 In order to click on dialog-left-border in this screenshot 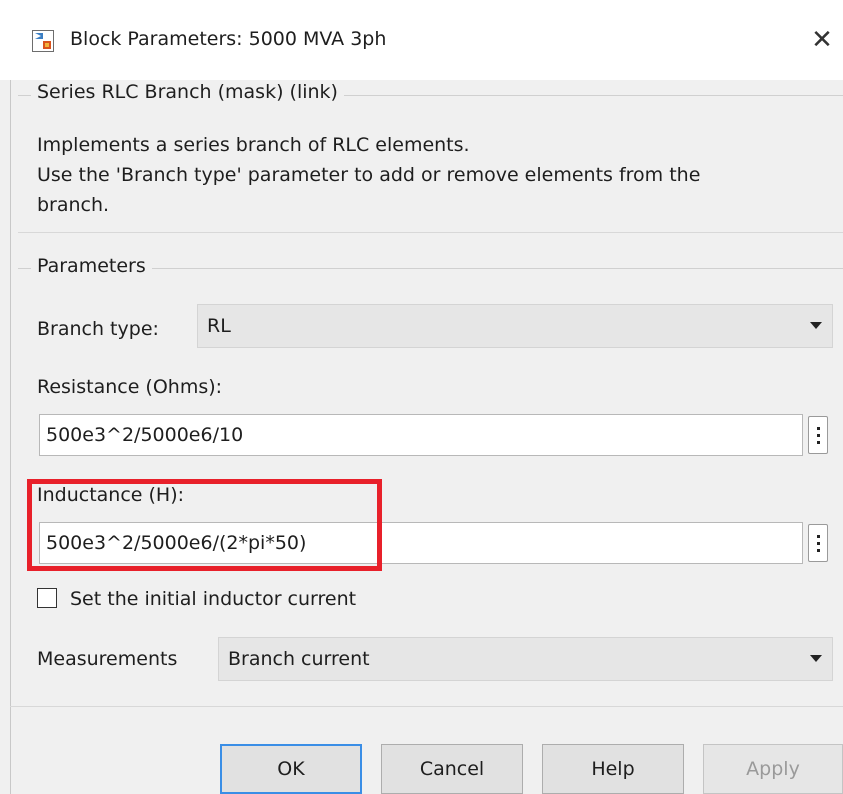, I will do `click(10, 437)`.